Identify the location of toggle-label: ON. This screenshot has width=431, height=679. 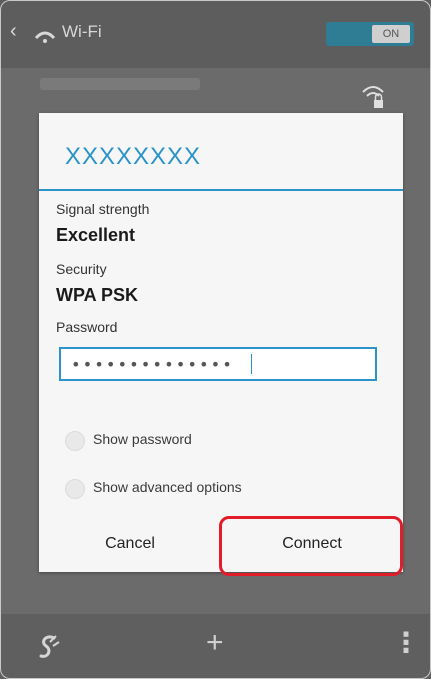
(391, 34).